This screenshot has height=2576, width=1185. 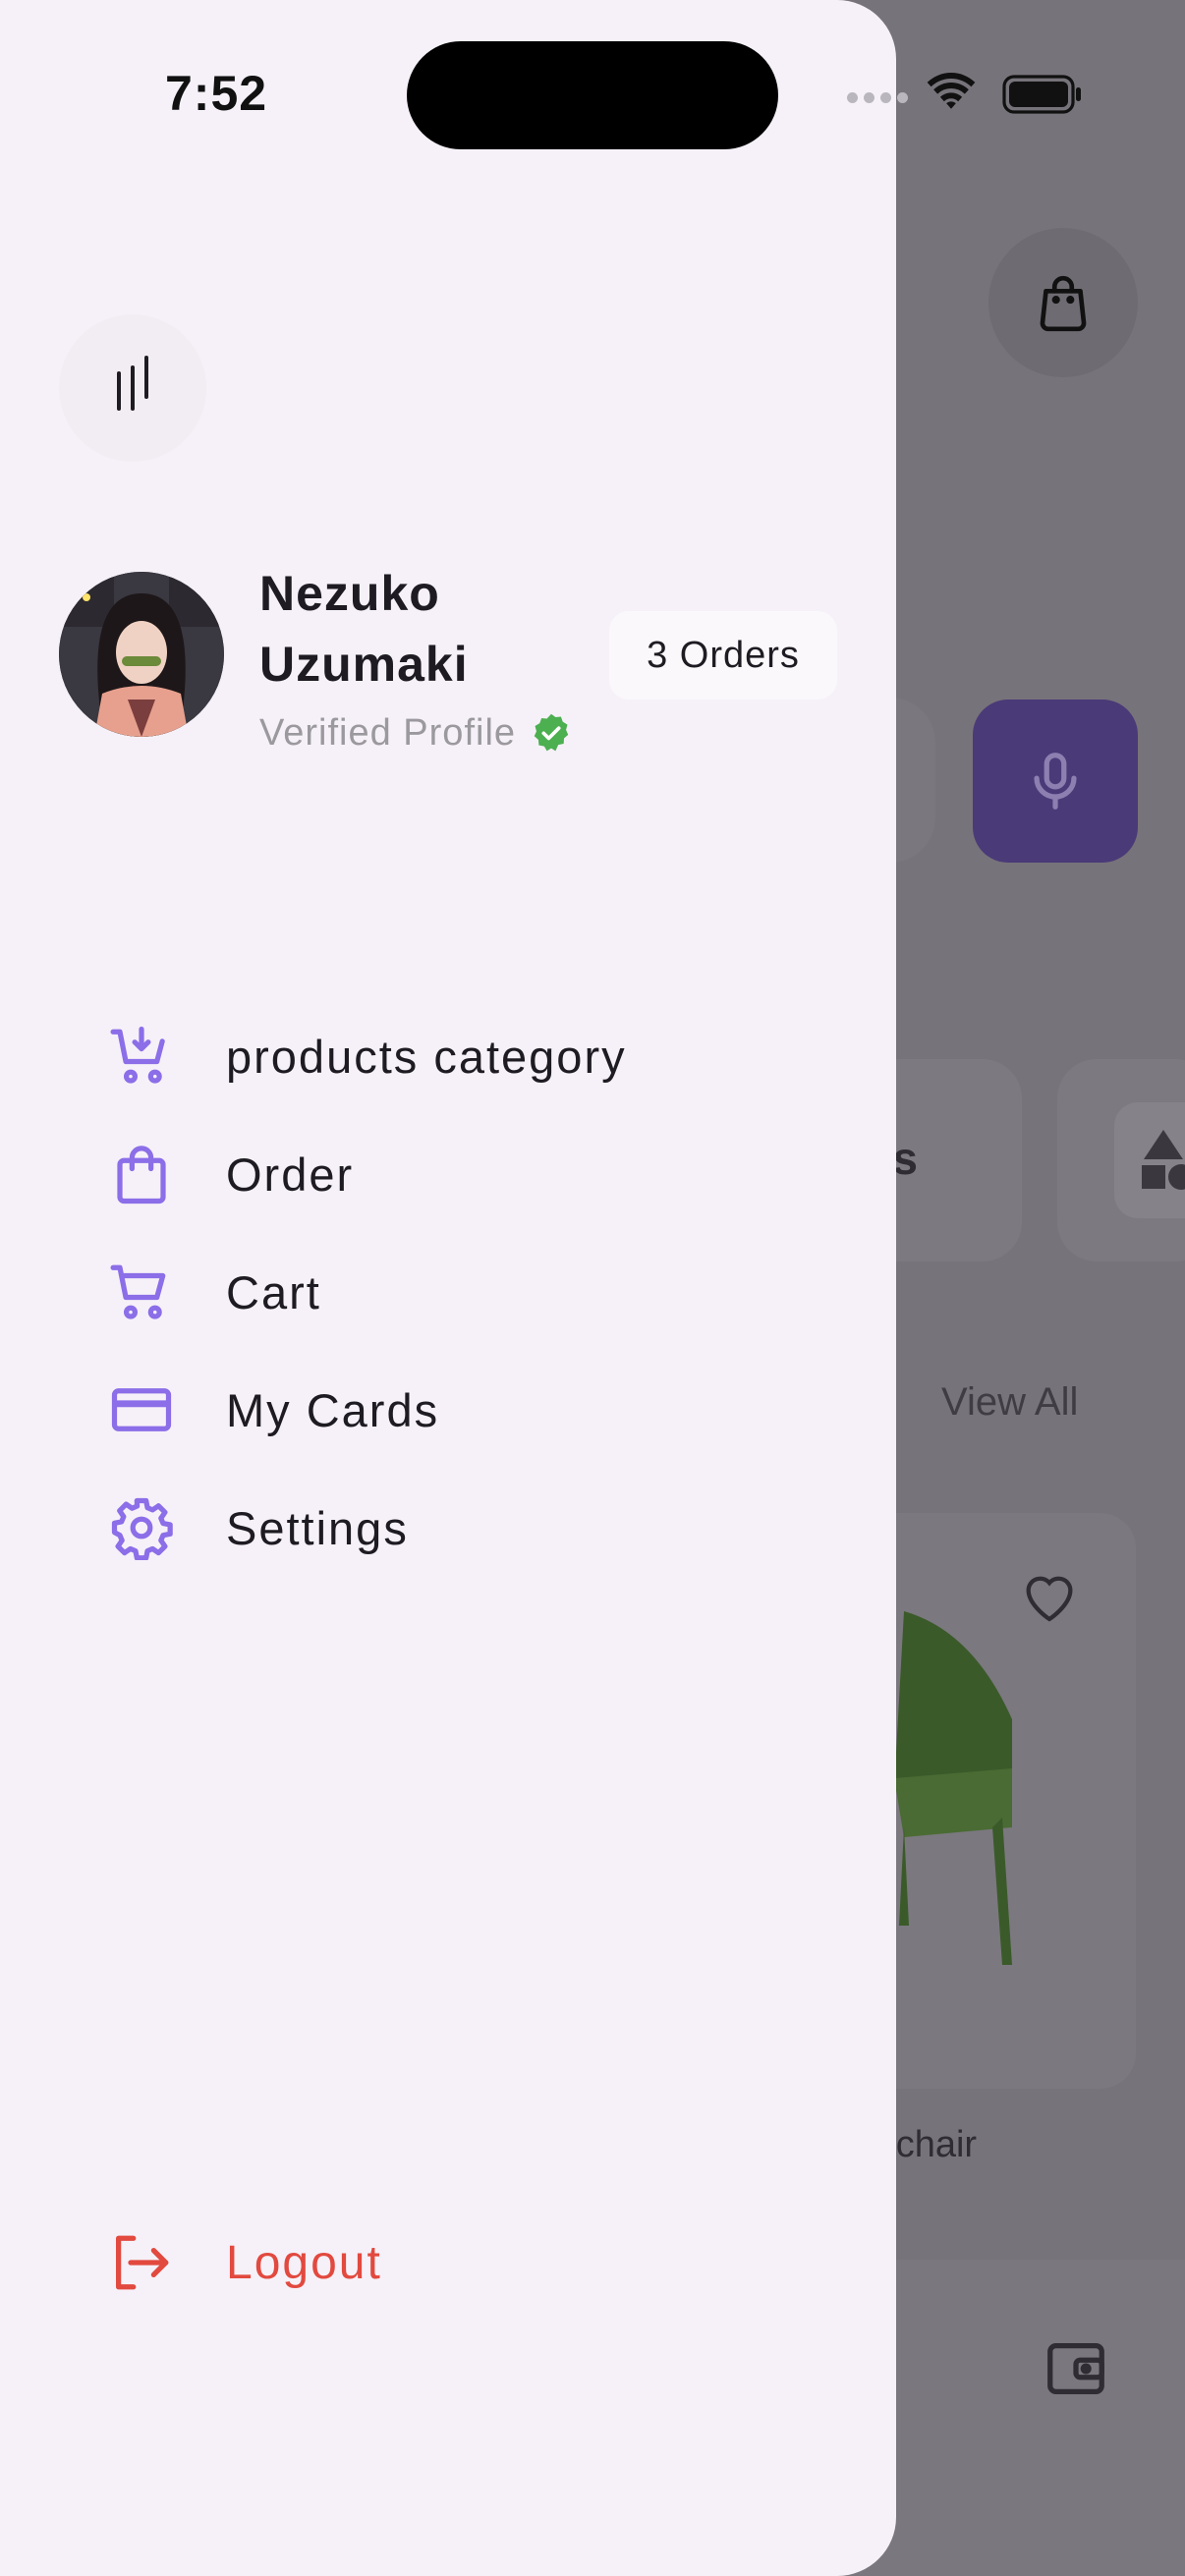 I want to click on microphone-icon, so click(x=1056, y=781).